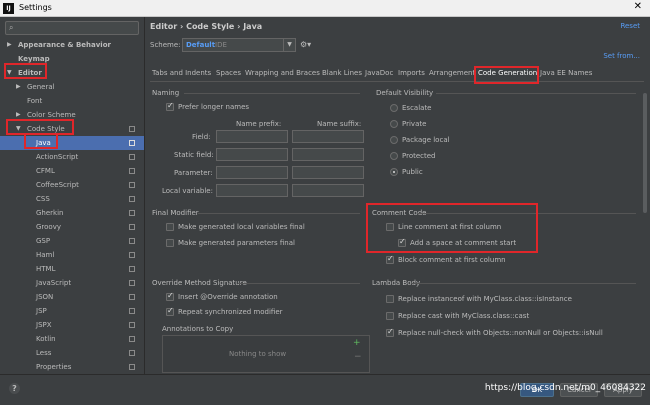 The image size is (650, 405). Describe the element at coordinates (390, 259) in the screenshot. I see `block-comment-first-column-checkbox` at that location.